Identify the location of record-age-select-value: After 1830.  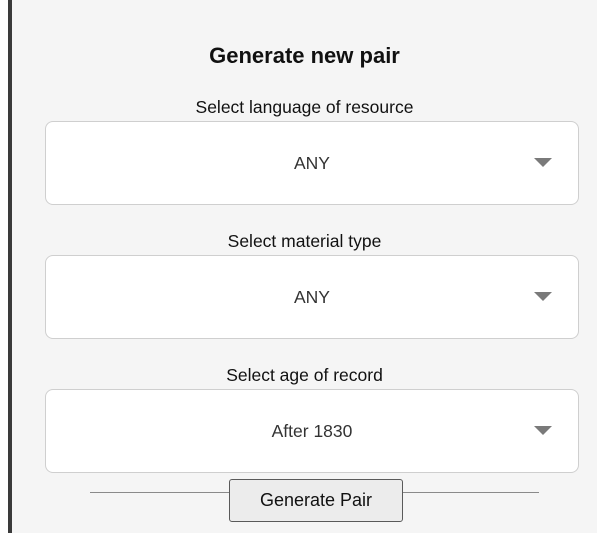
(312, 430).